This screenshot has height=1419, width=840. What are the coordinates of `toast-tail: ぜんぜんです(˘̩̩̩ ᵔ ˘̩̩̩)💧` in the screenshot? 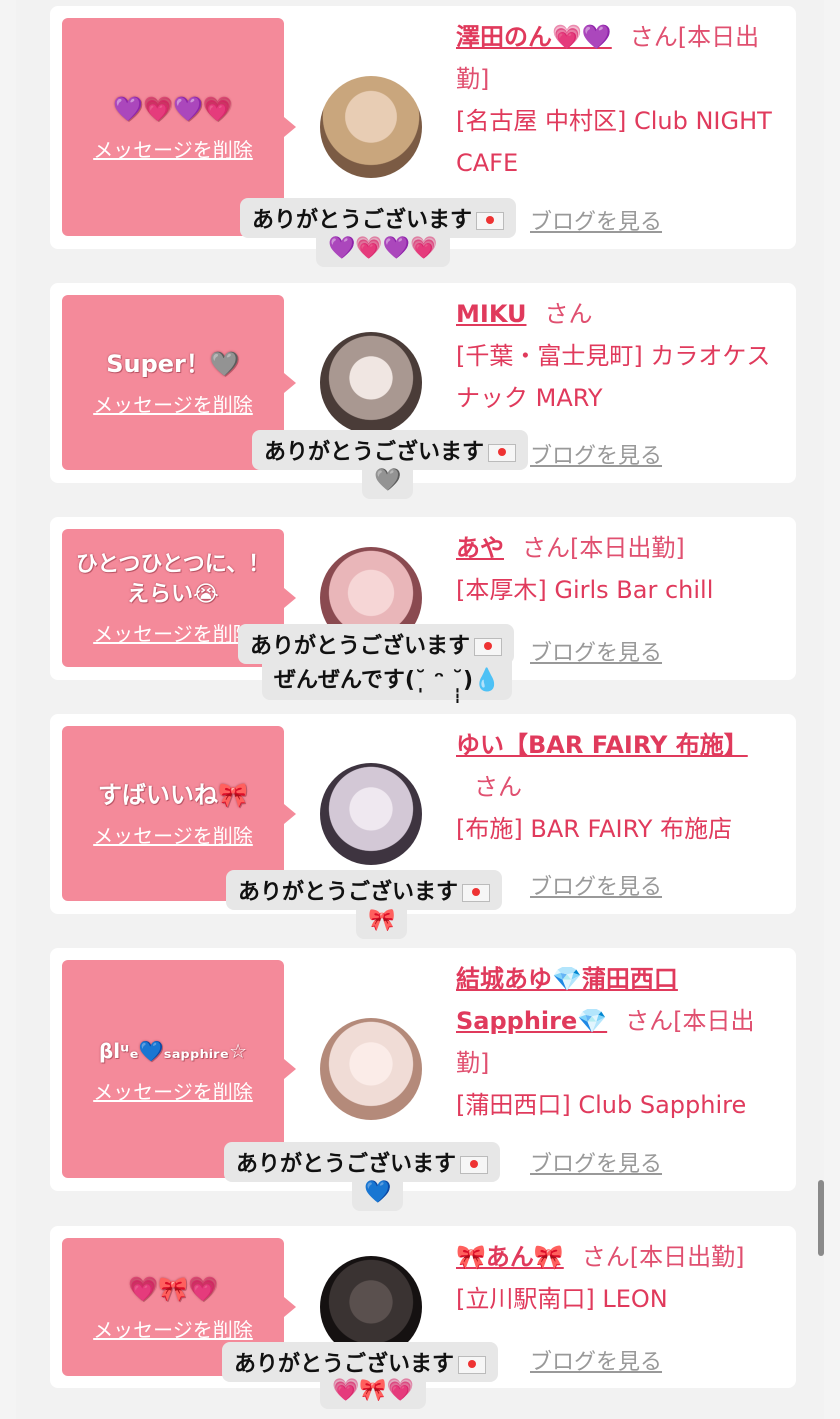 It's located at (387, 680).